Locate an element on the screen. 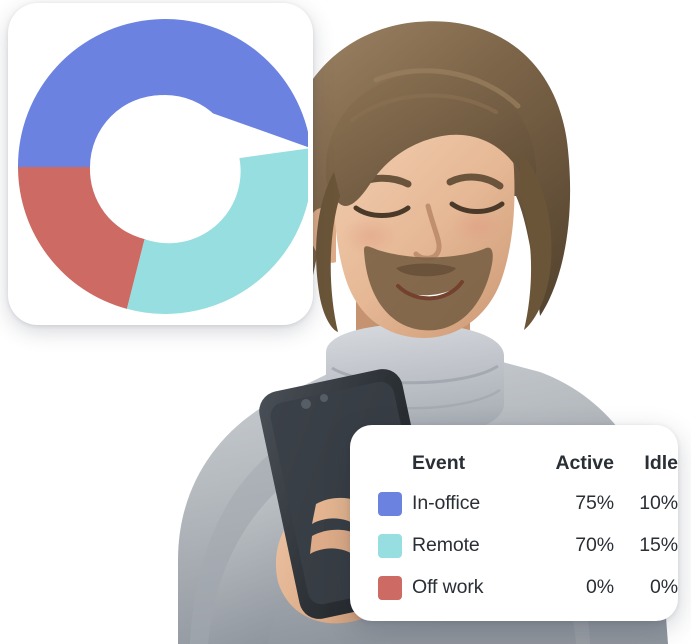 The height and width of the screenshot is (644, 691). table-row: Remote 70% 15% is located at coordinates (514, 546).